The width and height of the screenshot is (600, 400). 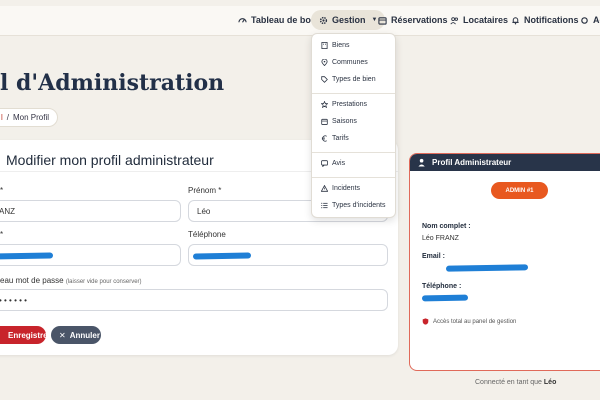 What do you see at coordinates (2, 234) in the screenshot?
I see `email-label: *` at bounding box center [2, 234].